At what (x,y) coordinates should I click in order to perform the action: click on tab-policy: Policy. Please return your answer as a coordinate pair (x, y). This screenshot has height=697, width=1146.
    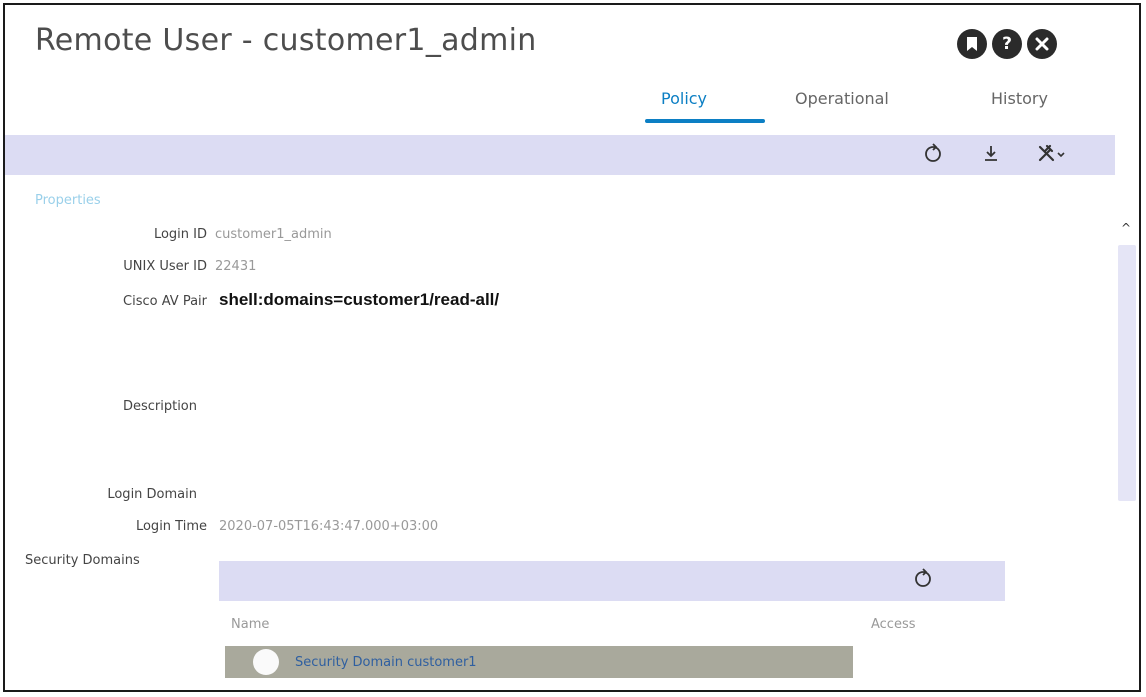
    Looking at the image, I should click on (684, 98).